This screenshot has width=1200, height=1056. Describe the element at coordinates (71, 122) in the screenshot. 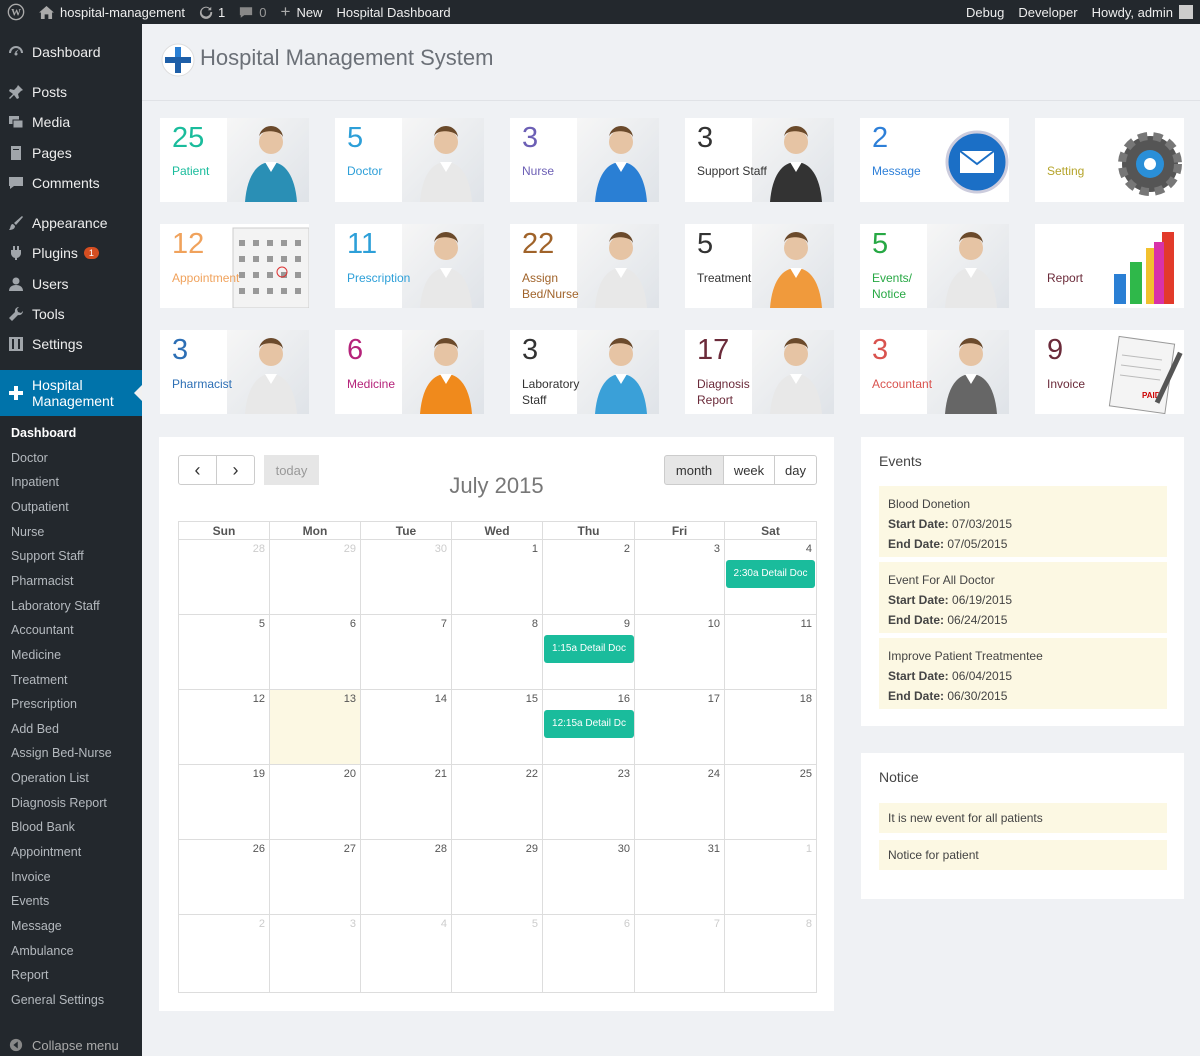

I see `sidebar-item-media: Media` at that location.